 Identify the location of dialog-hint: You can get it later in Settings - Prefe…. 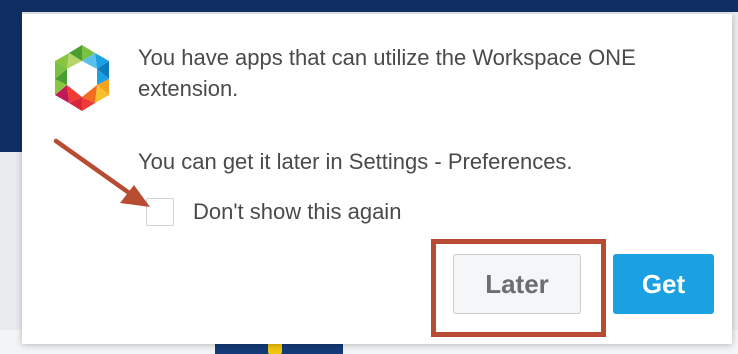
(355, 161).